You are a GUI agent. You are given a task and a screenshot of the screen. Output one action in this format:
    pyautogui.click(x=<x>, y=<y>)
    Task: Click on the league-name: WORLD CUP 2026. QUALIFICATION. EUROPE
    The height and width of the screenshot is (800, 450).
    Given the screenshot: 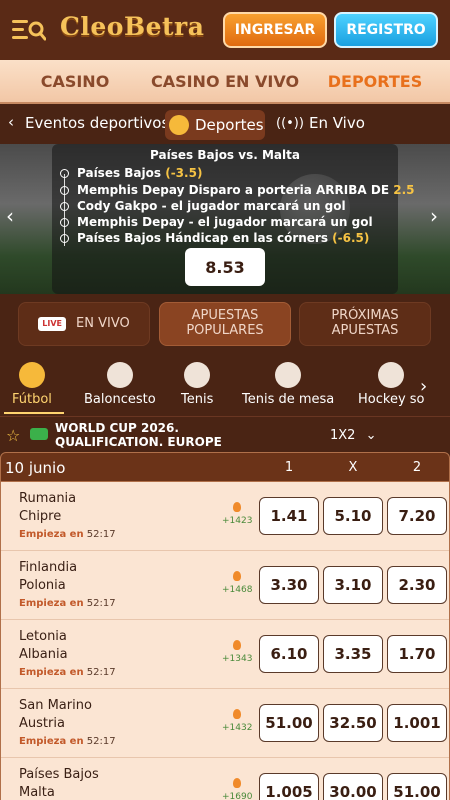 What is the action you would take?
    pyautogui.click(x=138, y=435)
    